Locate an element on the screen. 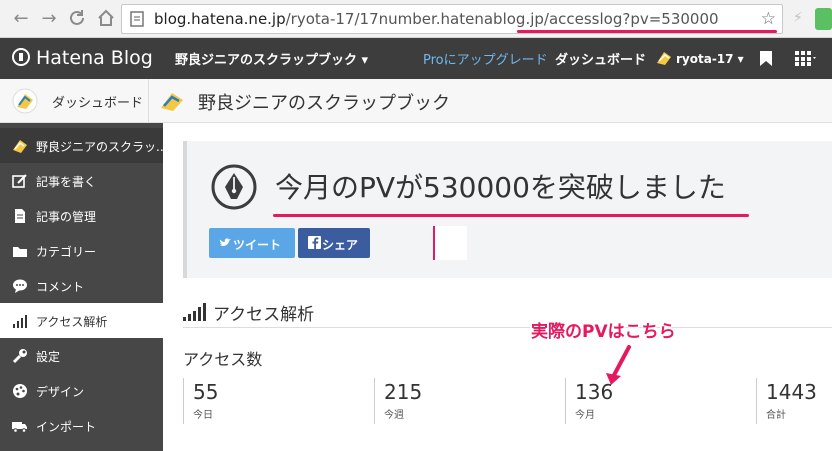 Image resolution: width=832 pixels, height=451 pixels. reload-icon is located at coordinates (77, 19).